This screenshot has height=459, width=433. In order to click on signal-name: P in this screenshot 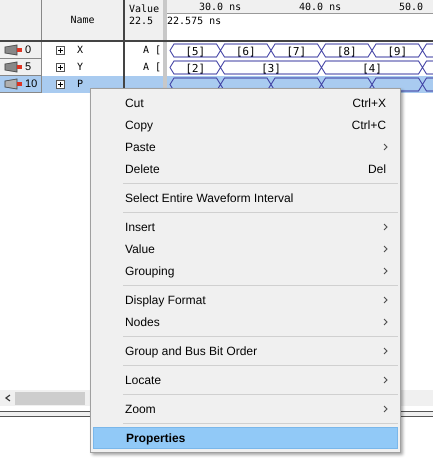, I will do `click(80, 85)`.